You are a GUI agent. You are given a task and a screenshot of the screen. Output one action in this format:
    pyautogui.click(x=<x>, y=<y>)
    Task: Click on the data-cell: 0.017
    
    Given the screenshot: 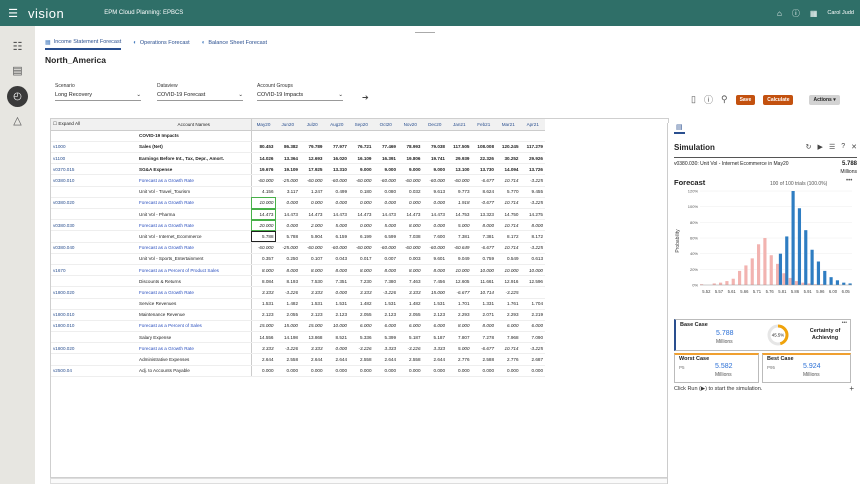 What is the action you would take?
    pyautogui.click(x=361, y=259)
    